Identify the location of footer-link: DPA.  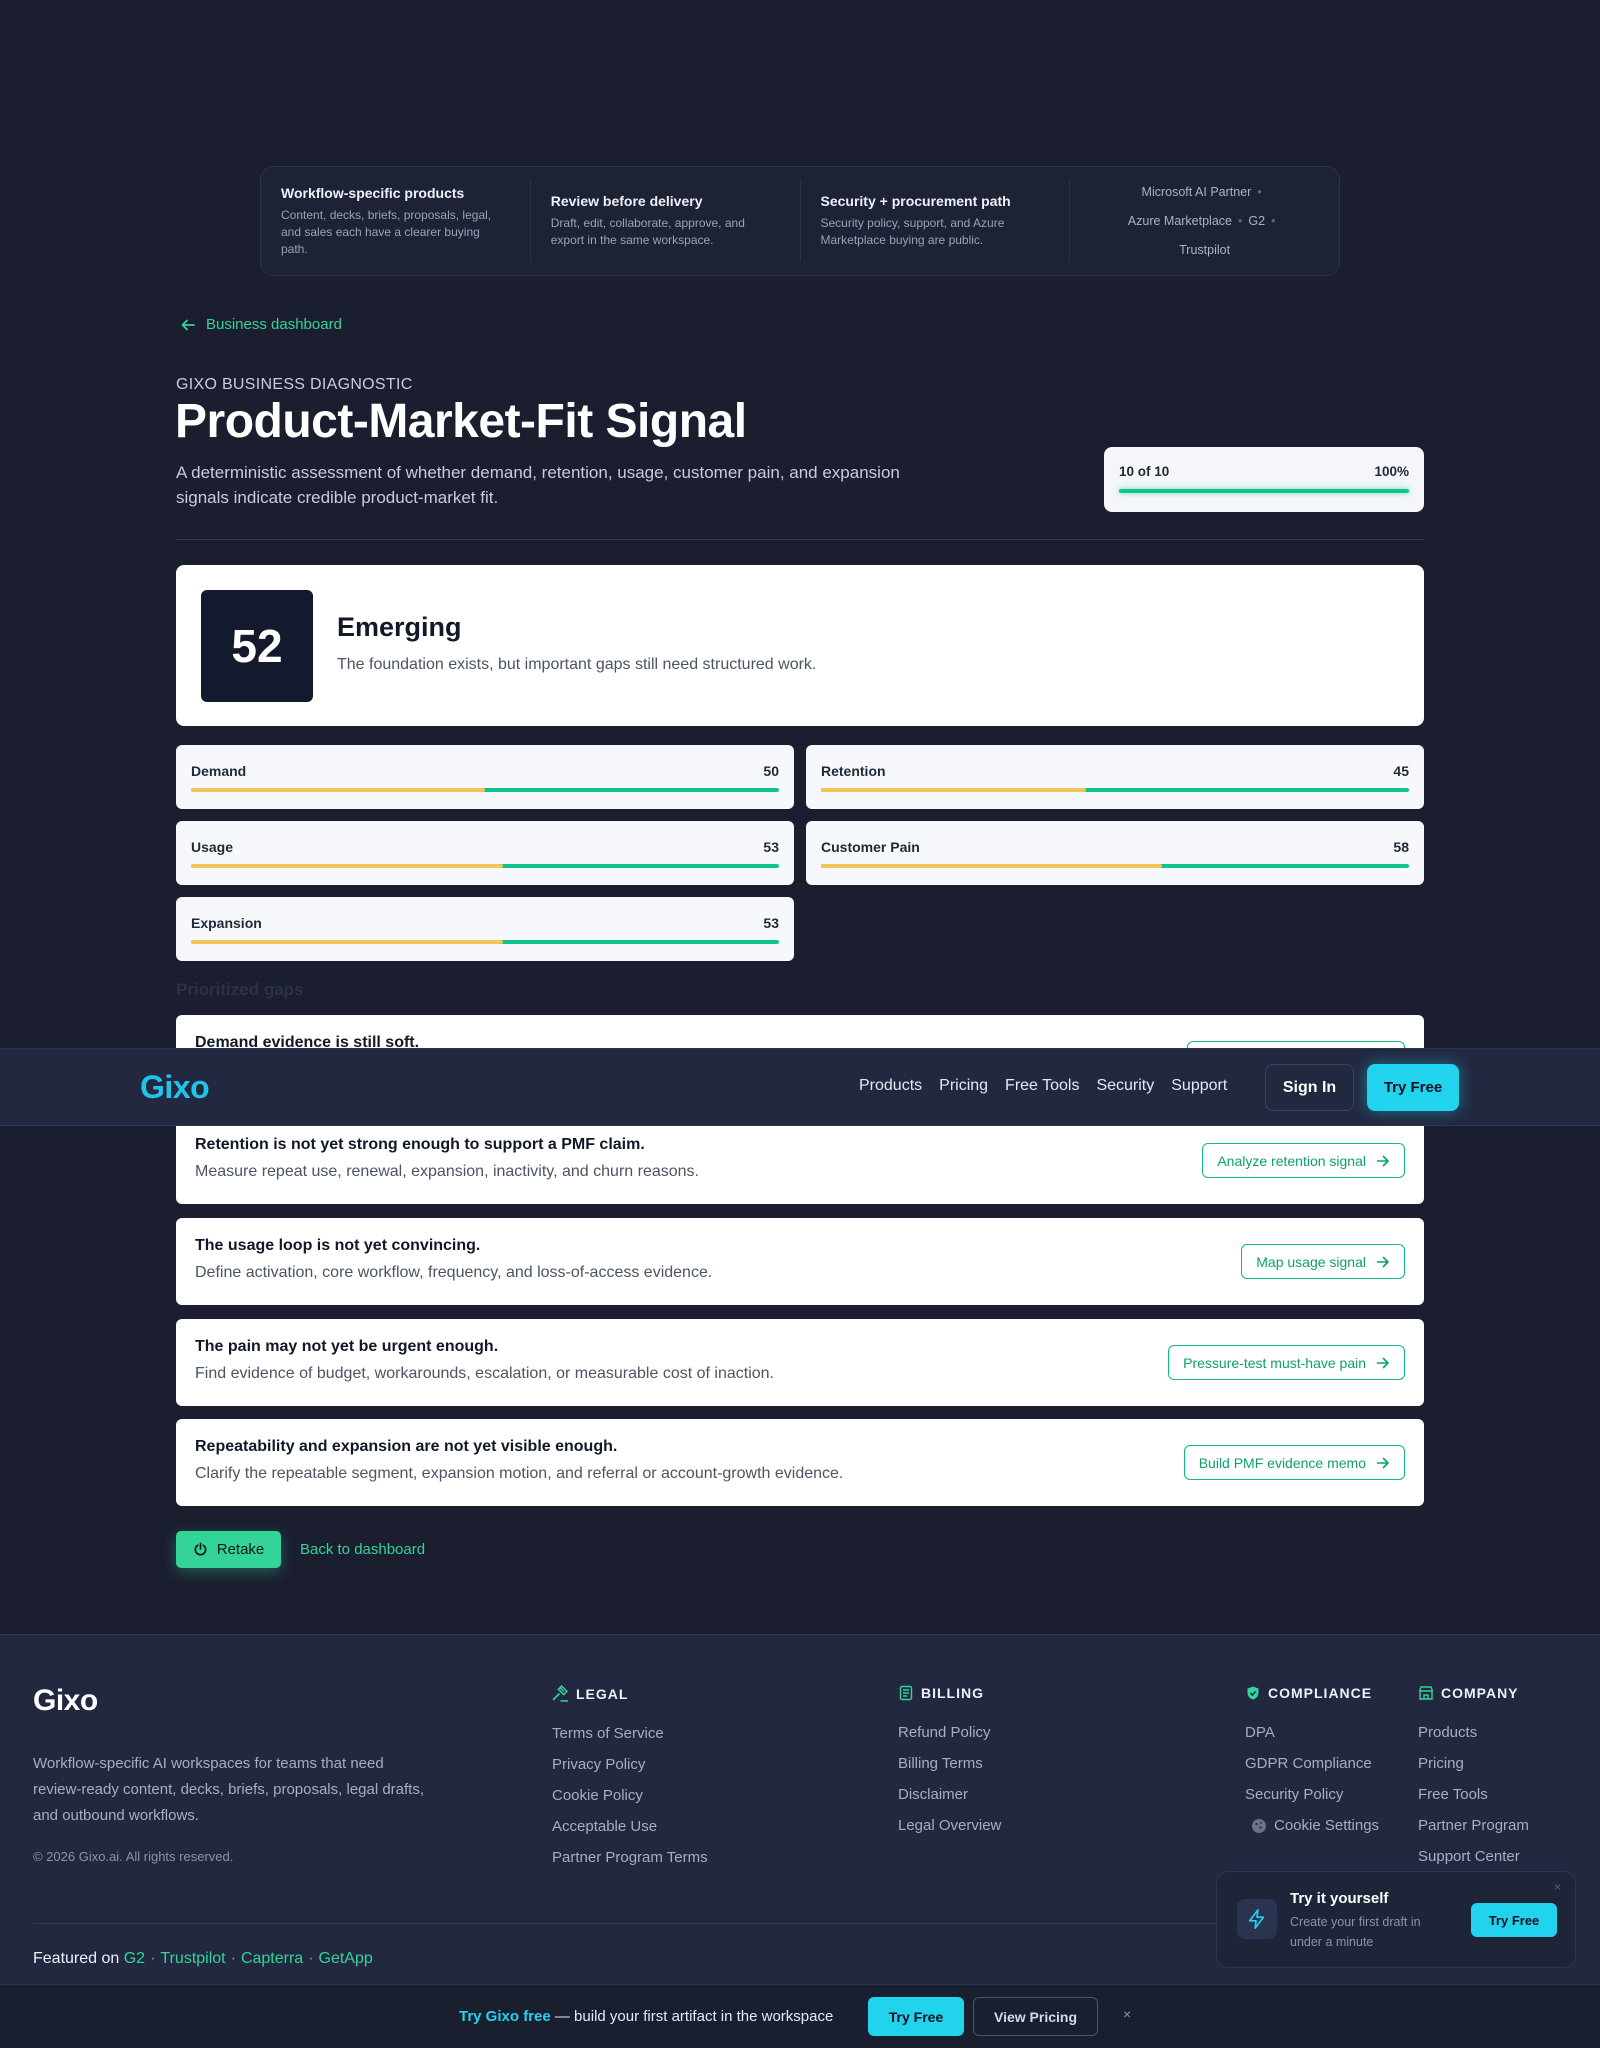
(1312, 1732).